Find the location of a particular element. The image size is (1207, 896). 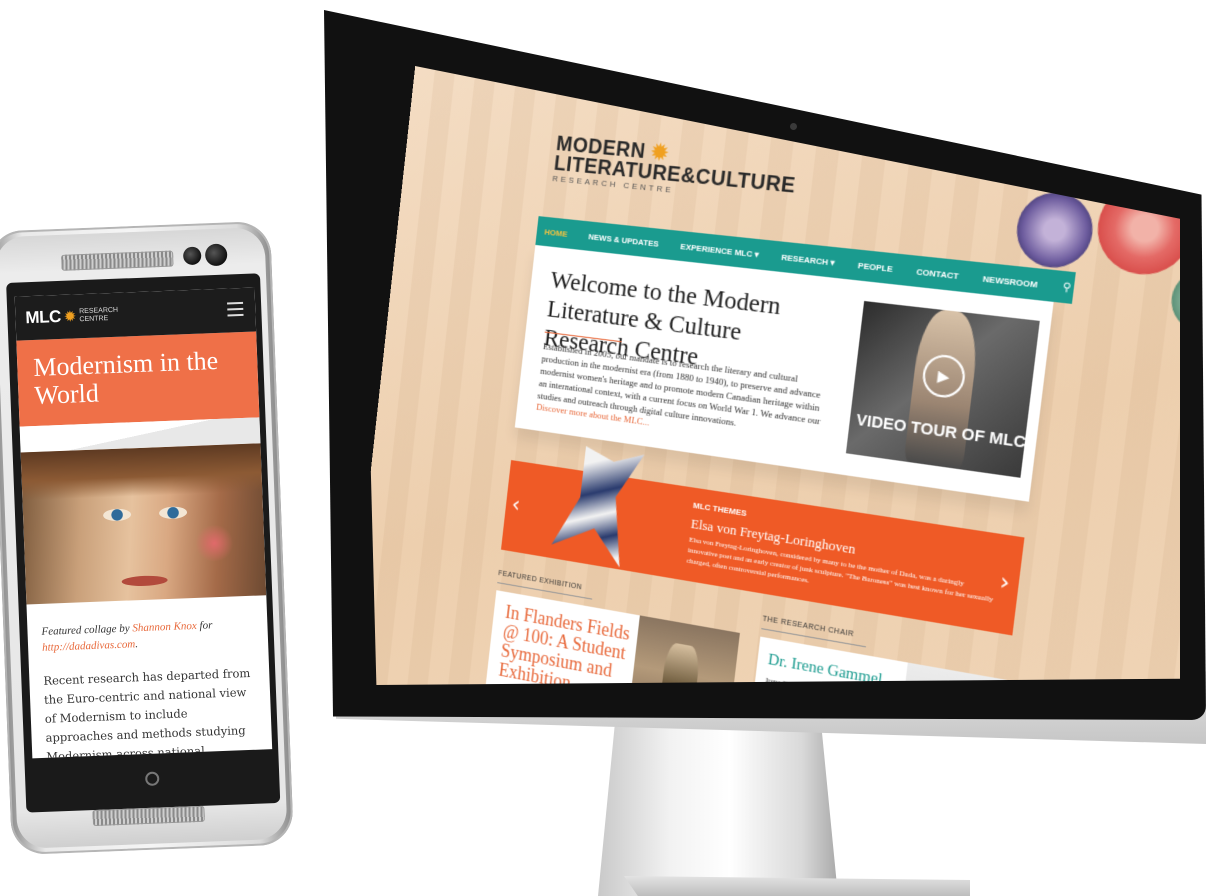

nav-home: HOME is located at coordinates (556, 233).